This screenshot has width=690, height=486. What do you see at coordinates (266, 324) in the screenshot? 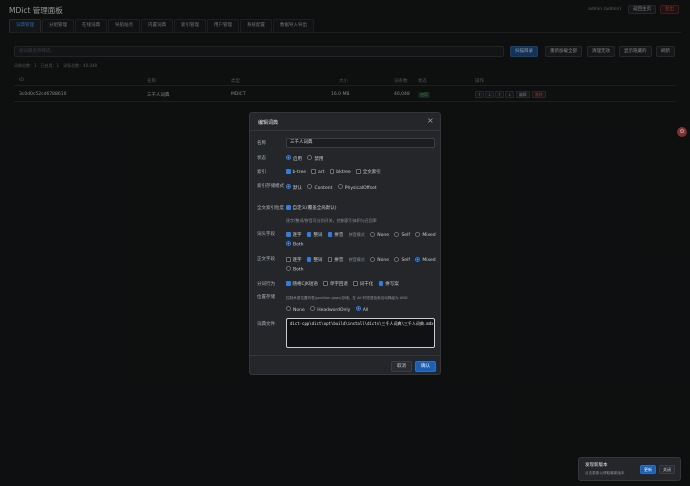
I see `file-label: 词典文件` at bounding box center [266, 324].